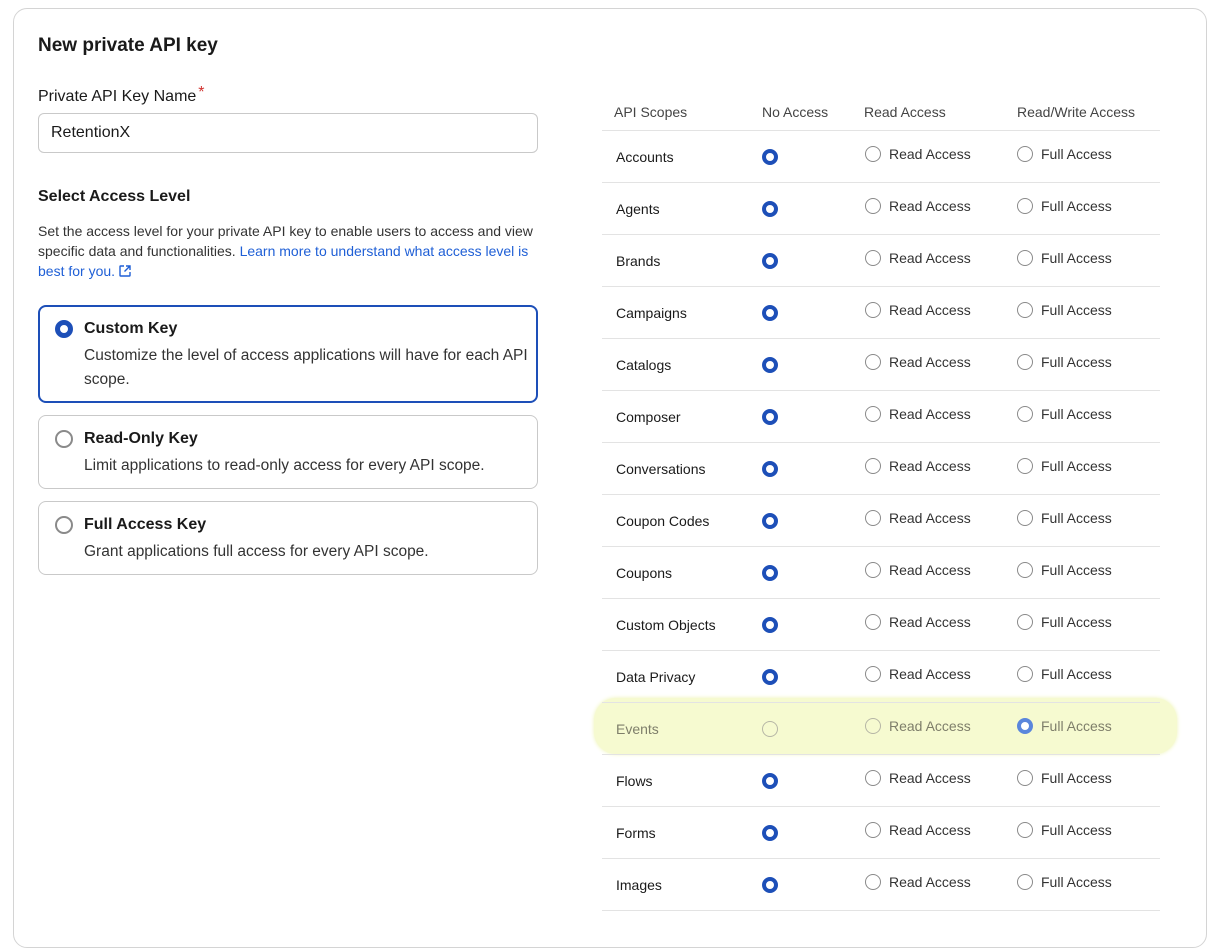  Describe the element at coordinates (64, 439) in the screenshot. I see `read-only-key-radio` at that location.